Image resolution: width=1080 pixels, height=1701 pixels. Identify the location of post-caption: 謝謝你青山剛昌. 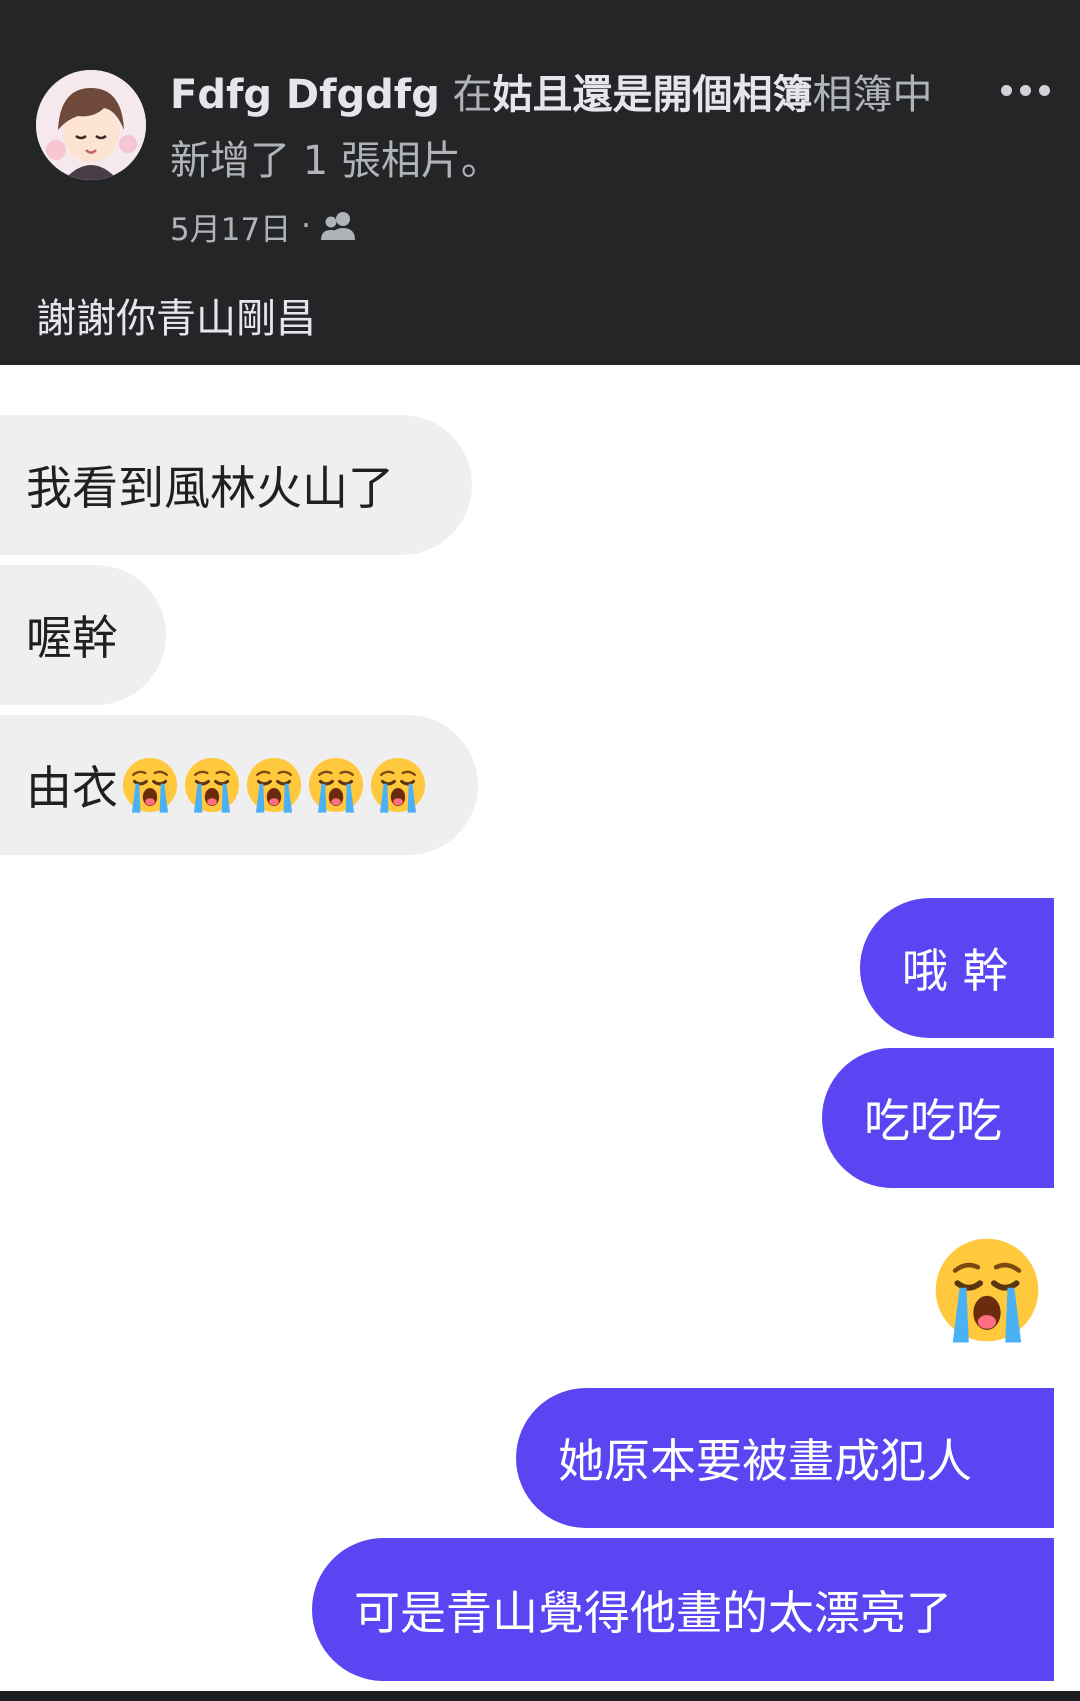
(176, 319).